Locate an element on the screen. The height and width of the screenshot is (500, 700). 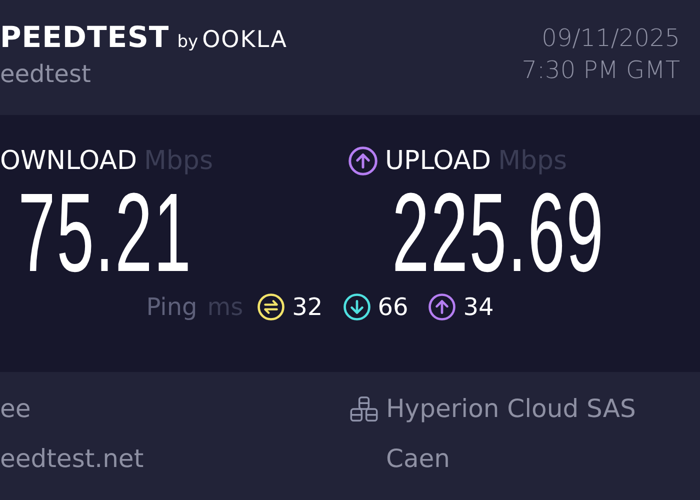
host-name: Hyperion Cloud SAS is located at coordinates (511, 409).